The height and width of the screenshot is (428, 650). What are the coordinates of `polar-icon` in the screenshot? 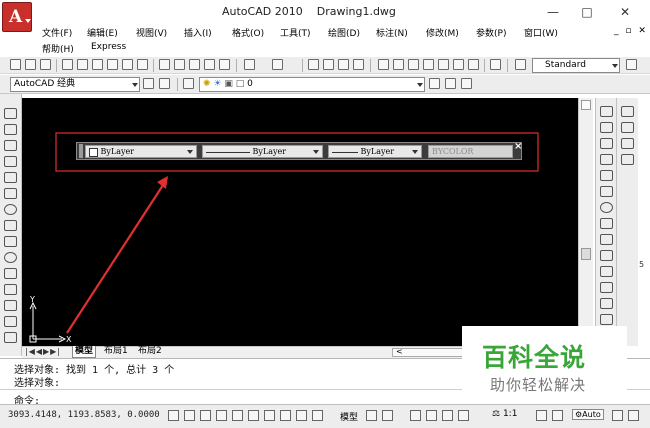 It's located at (221, 415).